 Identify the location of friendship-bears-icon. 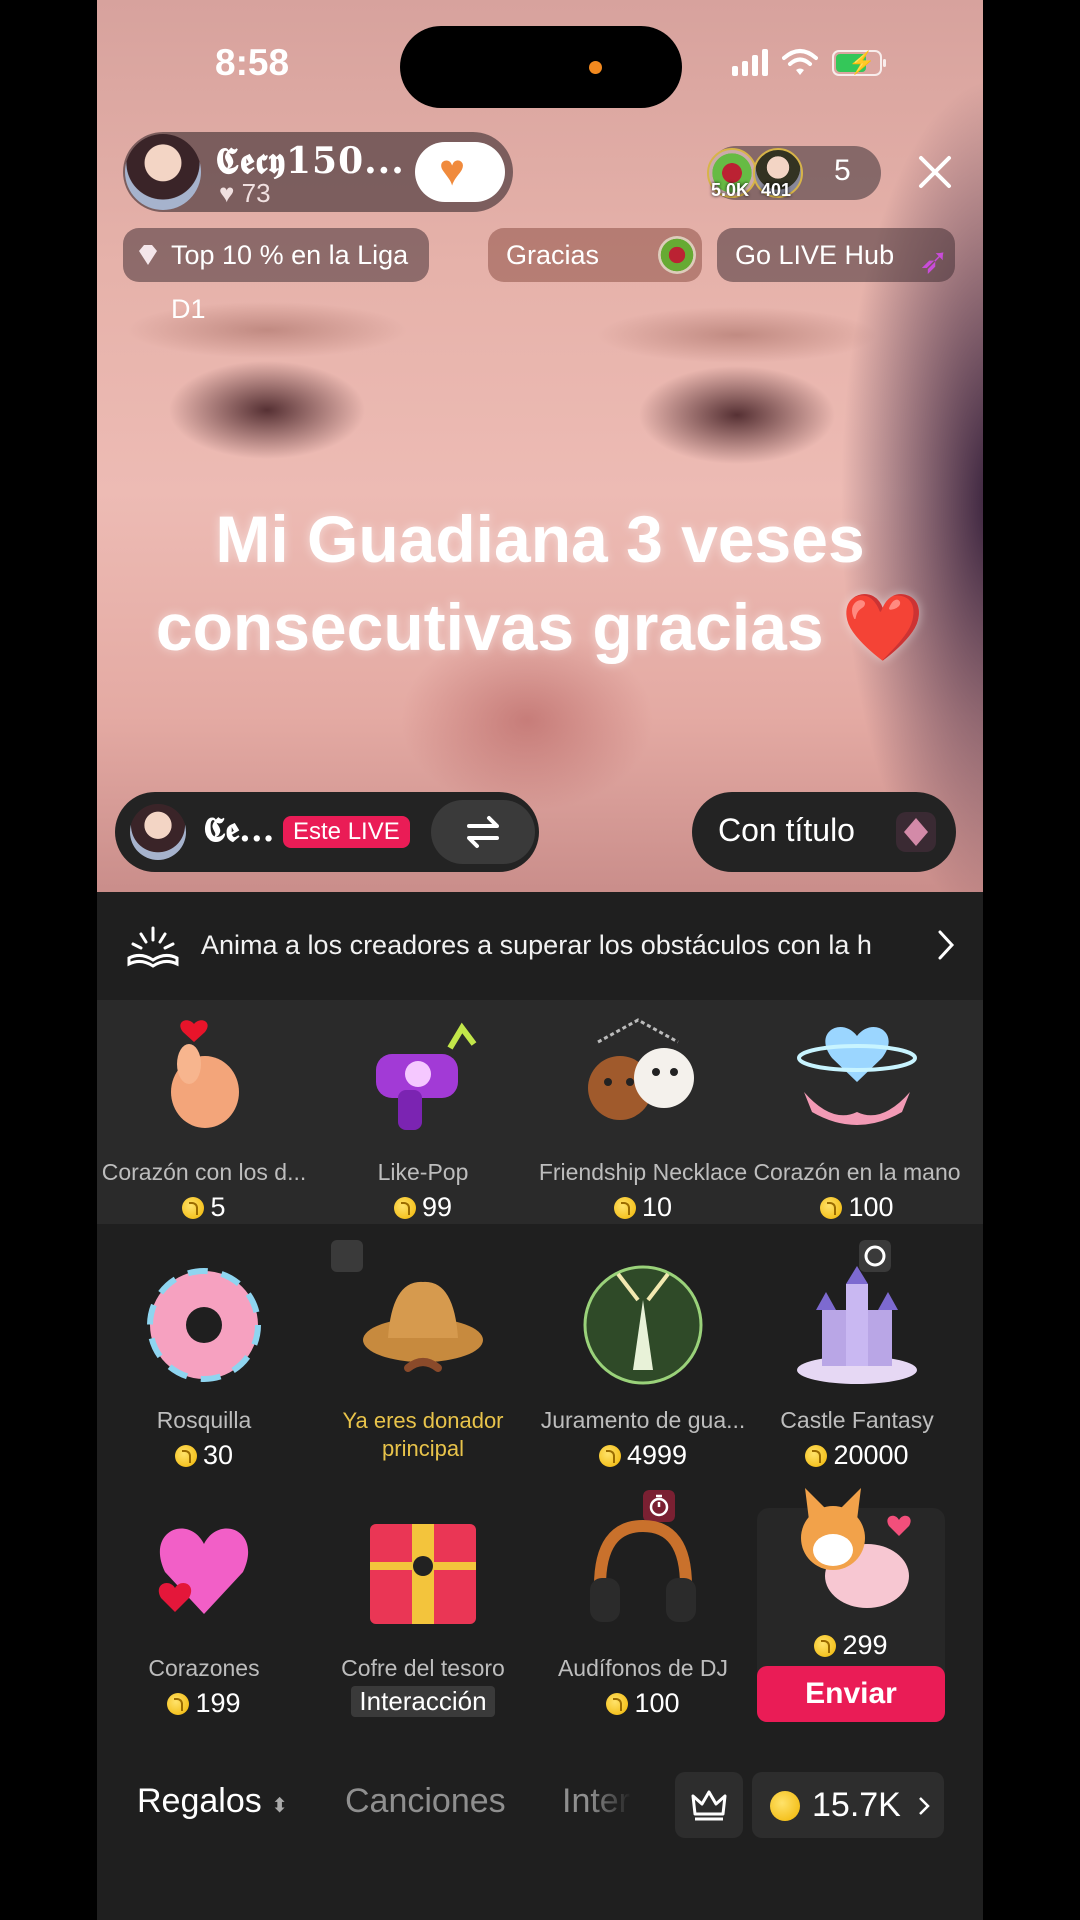
(641, 1069).